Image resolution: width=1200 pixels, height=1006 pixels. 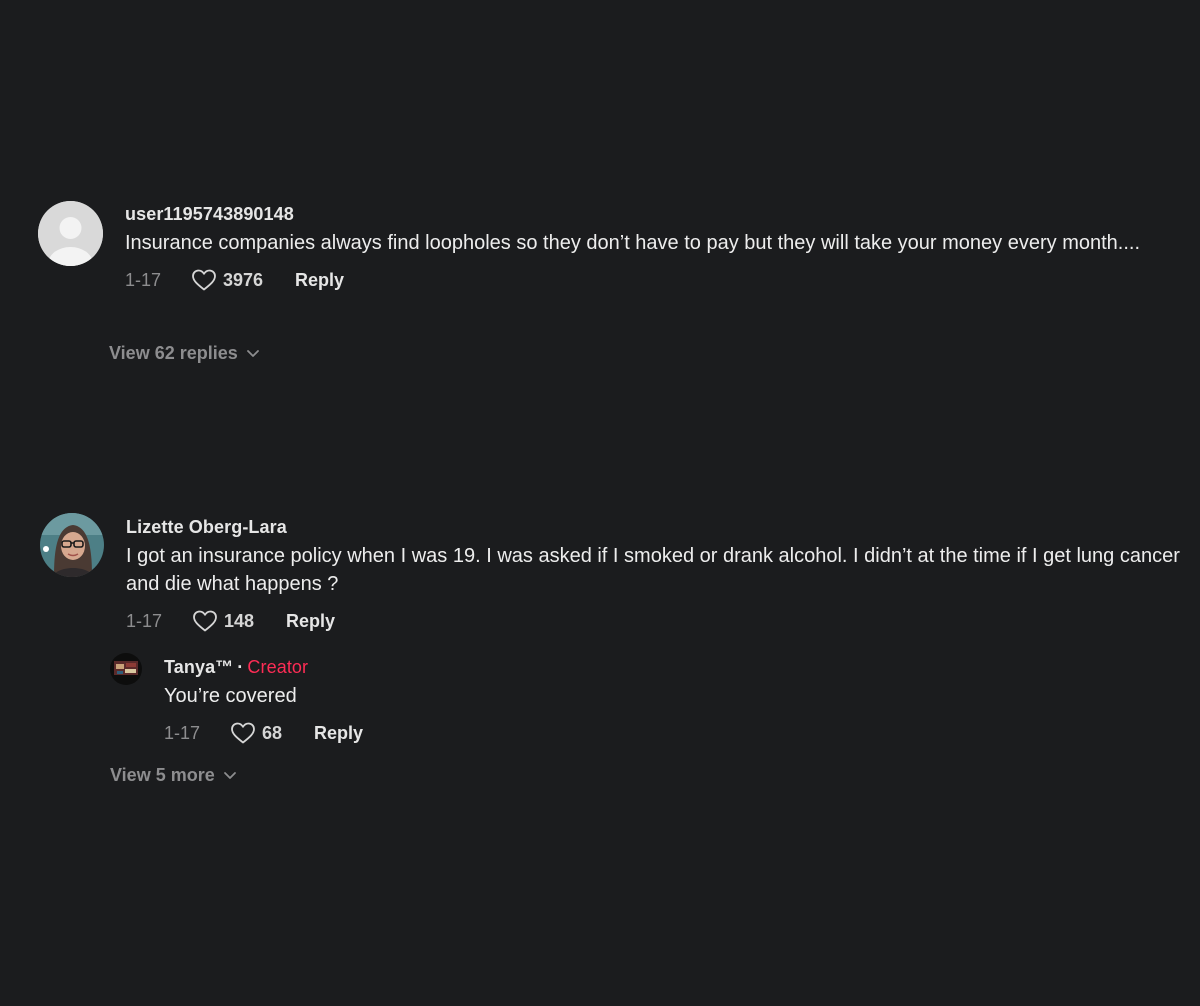 What do you see at coordinates (278, 667) in the screenshot?
I see `creator-badge: Creator` at bounding box center [278, 667].